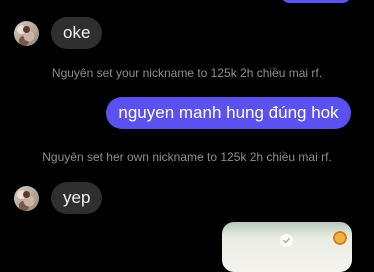 This screenshot has height=272, width=374. What do you see at coordinates (340, 238) in the screenshot?
I see `sticker-image` at bounding box center [340, 238].